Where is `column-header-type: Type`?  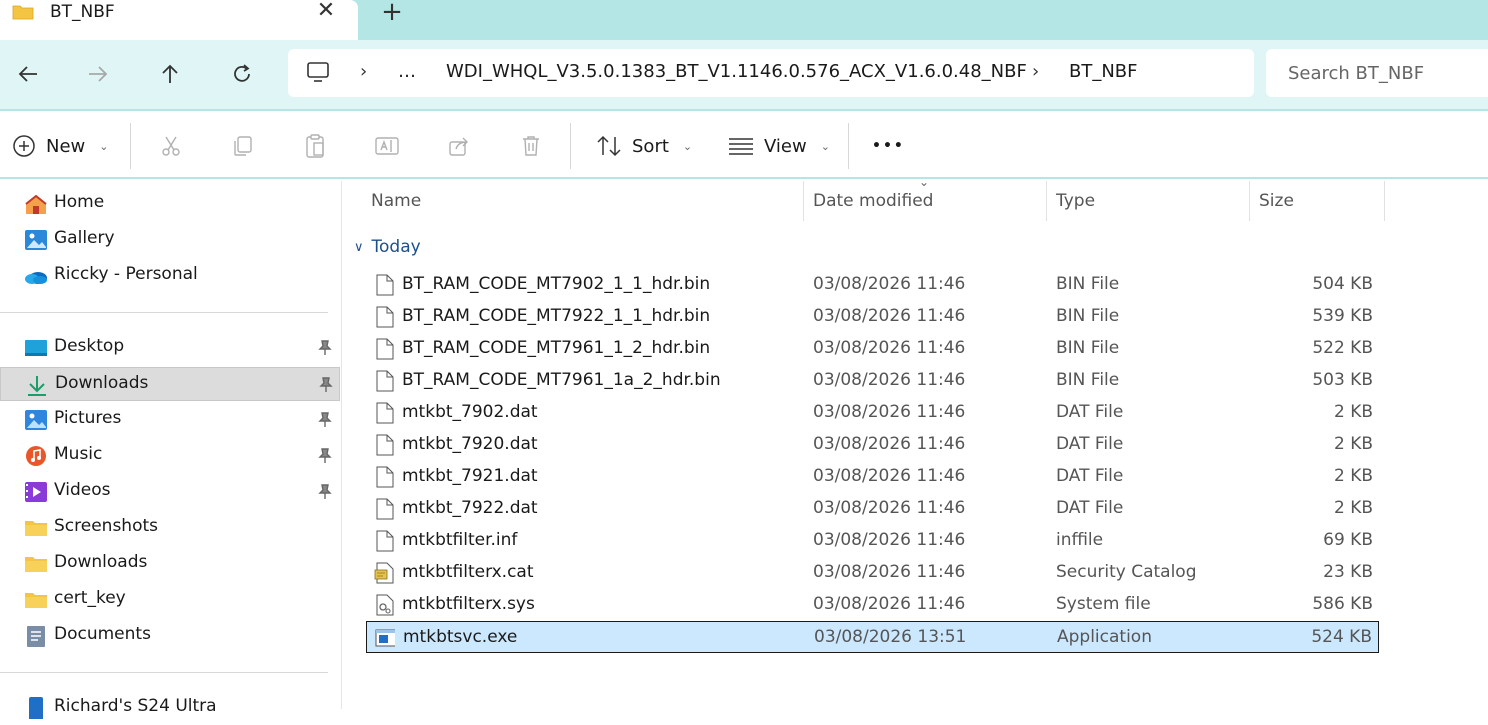
column-header-type: Type is located at coordinates (1075, 201).